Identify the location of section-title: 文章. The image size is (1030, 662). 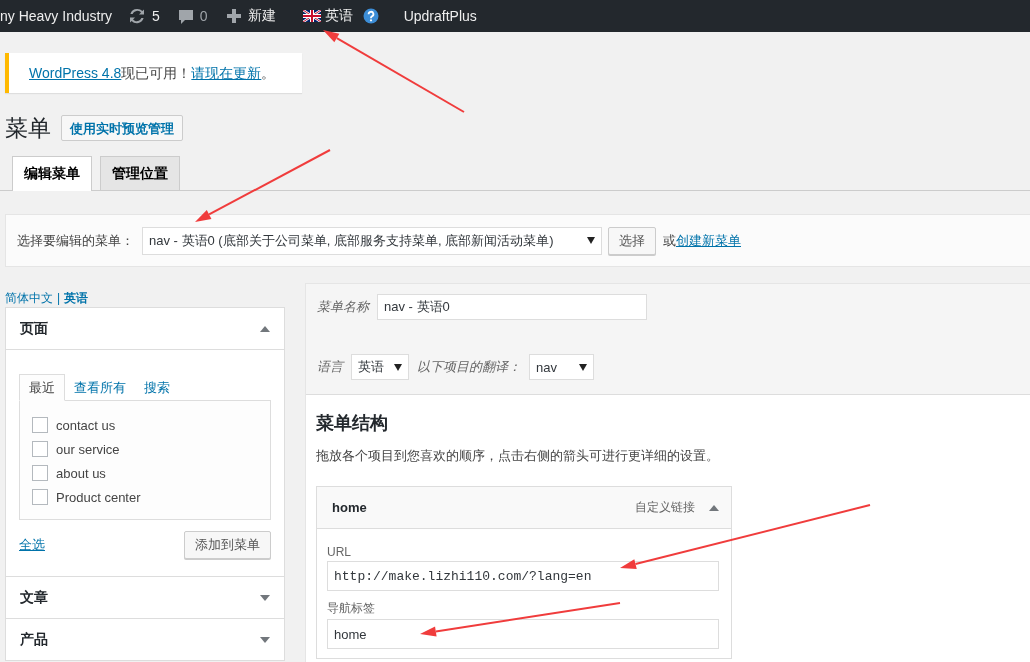
(34, 597).